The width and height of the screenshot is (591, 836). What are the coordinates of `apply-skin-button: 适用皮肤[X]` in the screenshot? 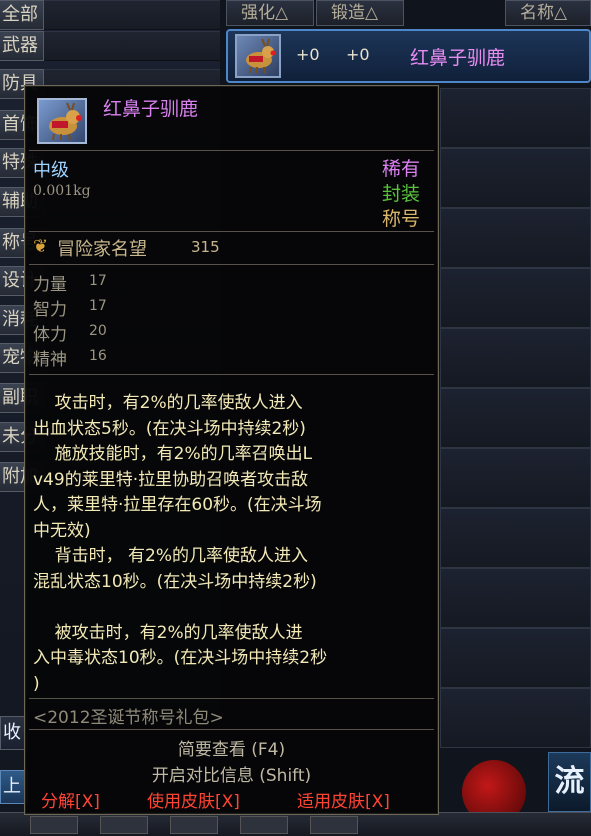 It's located at (343, 799).